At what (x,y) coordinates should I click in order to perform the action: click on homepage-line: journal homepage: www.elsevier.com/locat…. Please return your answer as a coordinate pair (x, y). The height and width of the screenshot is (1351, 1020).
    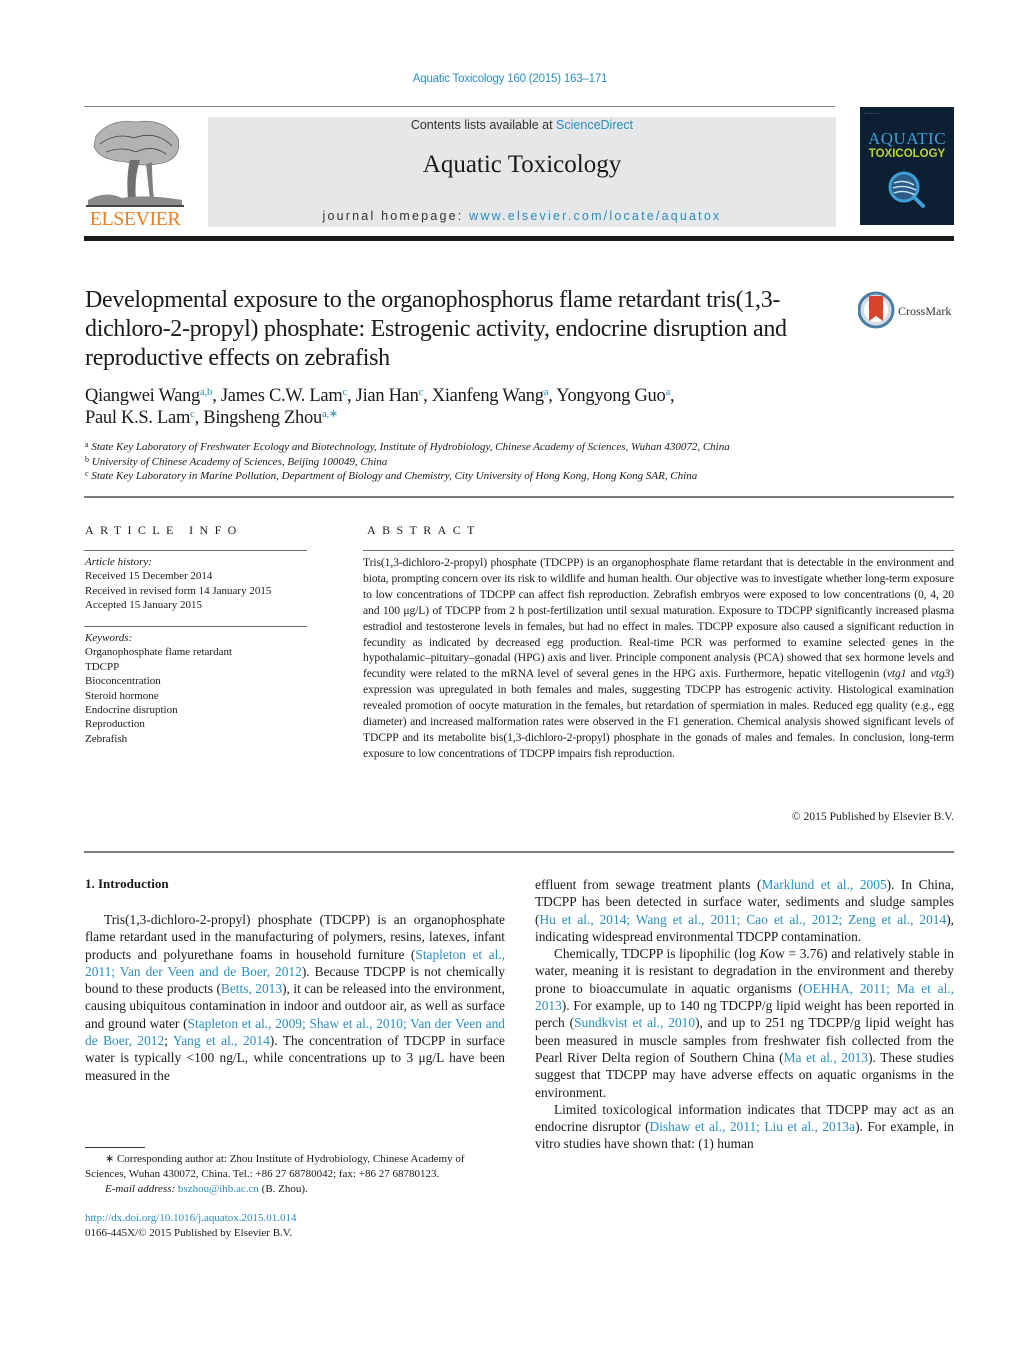
    Looking at the image, I should click on (522, 216).